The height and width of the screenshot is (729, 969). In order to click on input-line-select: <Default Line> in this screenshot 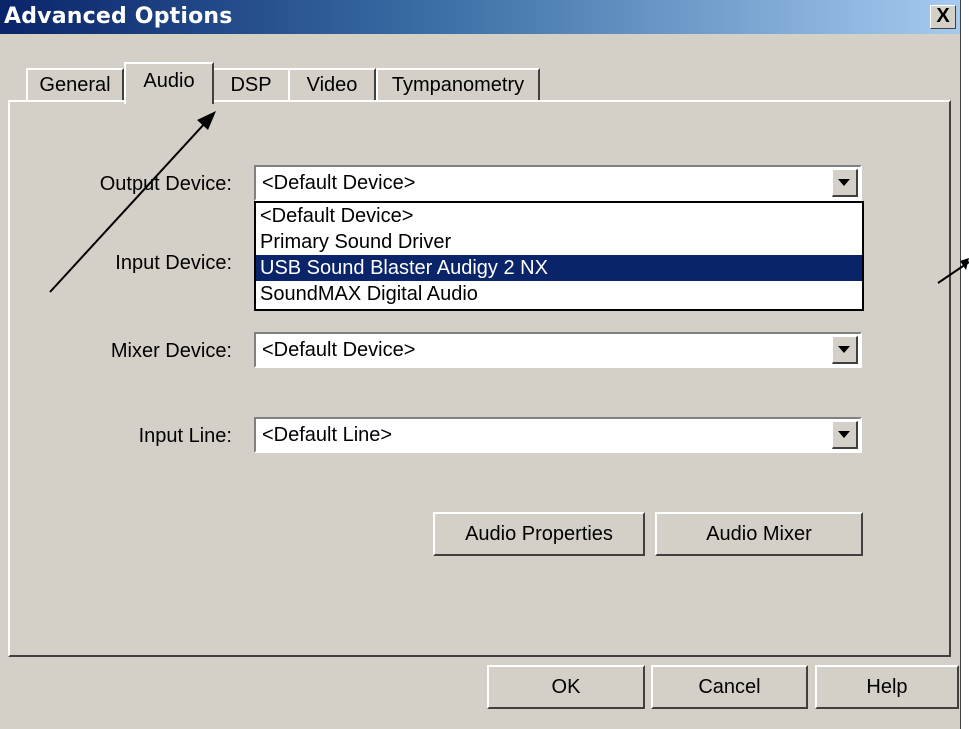, I will do `click(558, 435)`.